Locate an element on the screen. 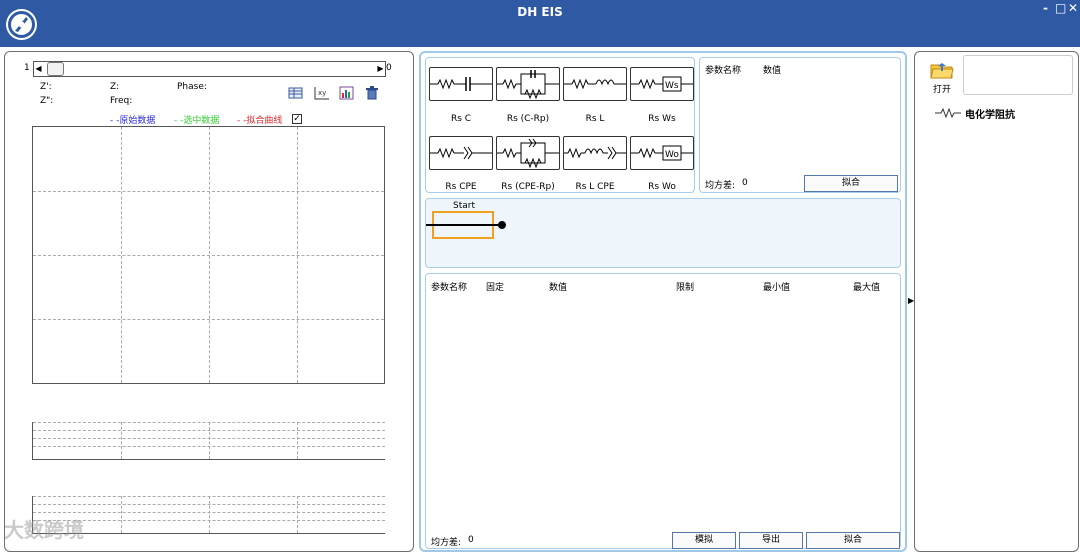 This screenshot has width=1080, height=552. circuit-rs-wo-label: Rs Wo is located at coordinates (662, 187).